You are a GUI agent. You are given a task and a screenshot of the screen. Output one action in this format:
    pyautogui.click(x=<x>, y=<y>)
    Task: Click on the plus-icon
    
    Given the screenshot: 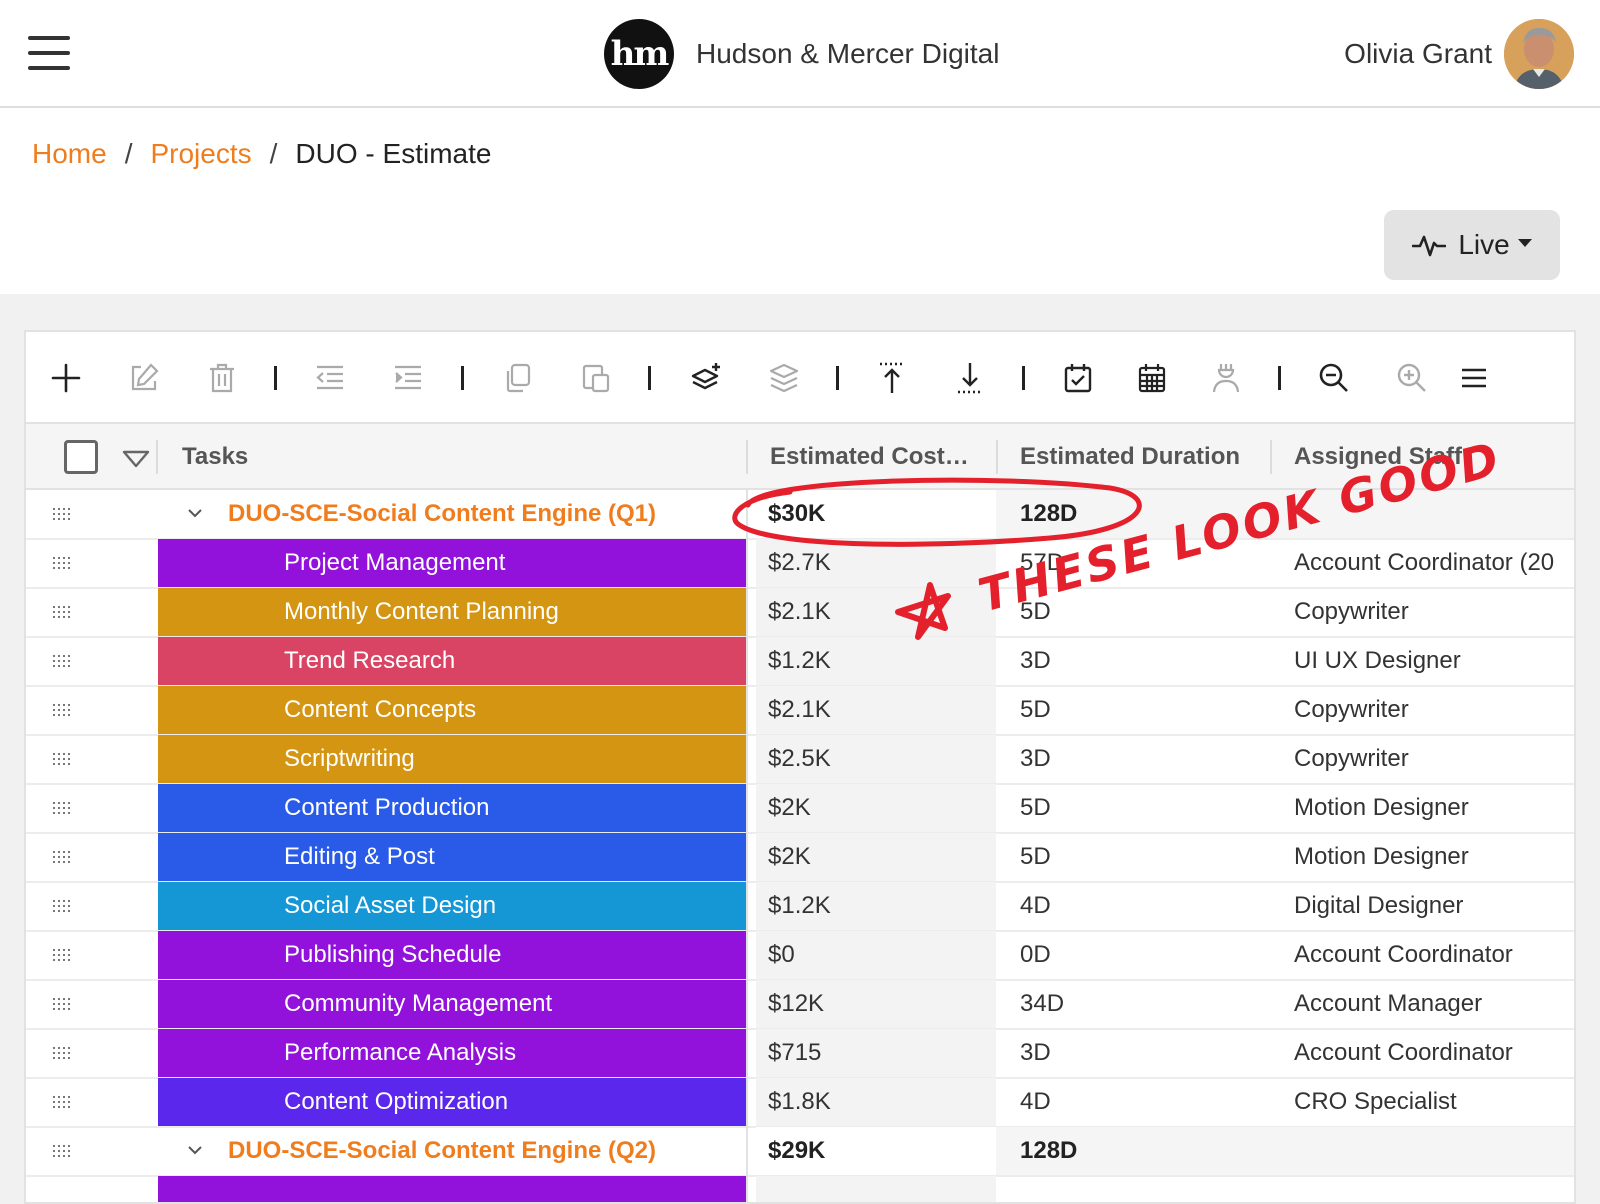 What is the action you would take?
    pyautogui.click(x=66, y=378)
    